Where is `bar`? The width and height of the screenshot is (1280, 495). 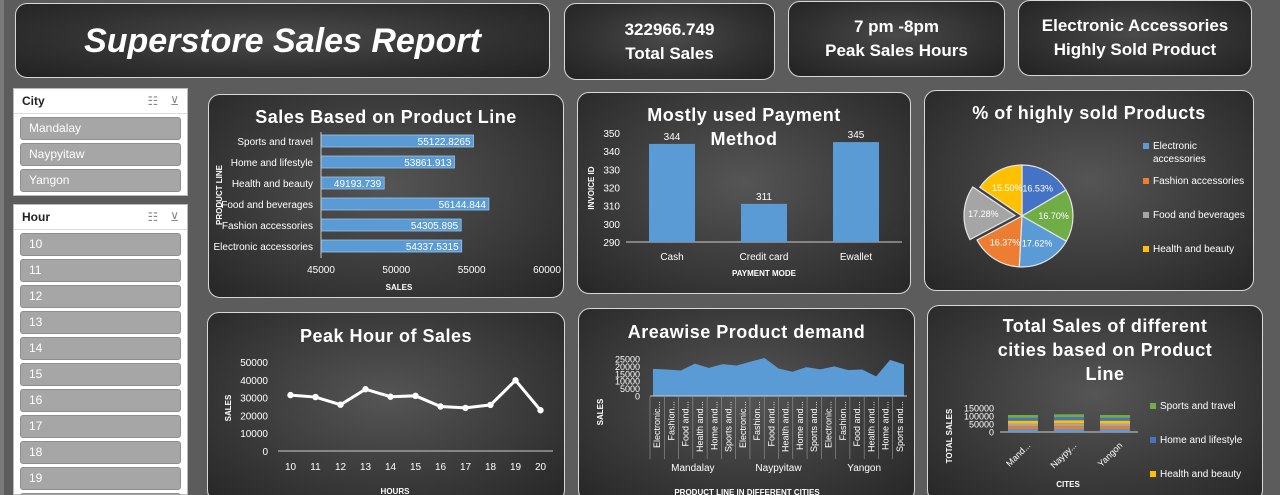 bar is located at coordinates (856, 192).